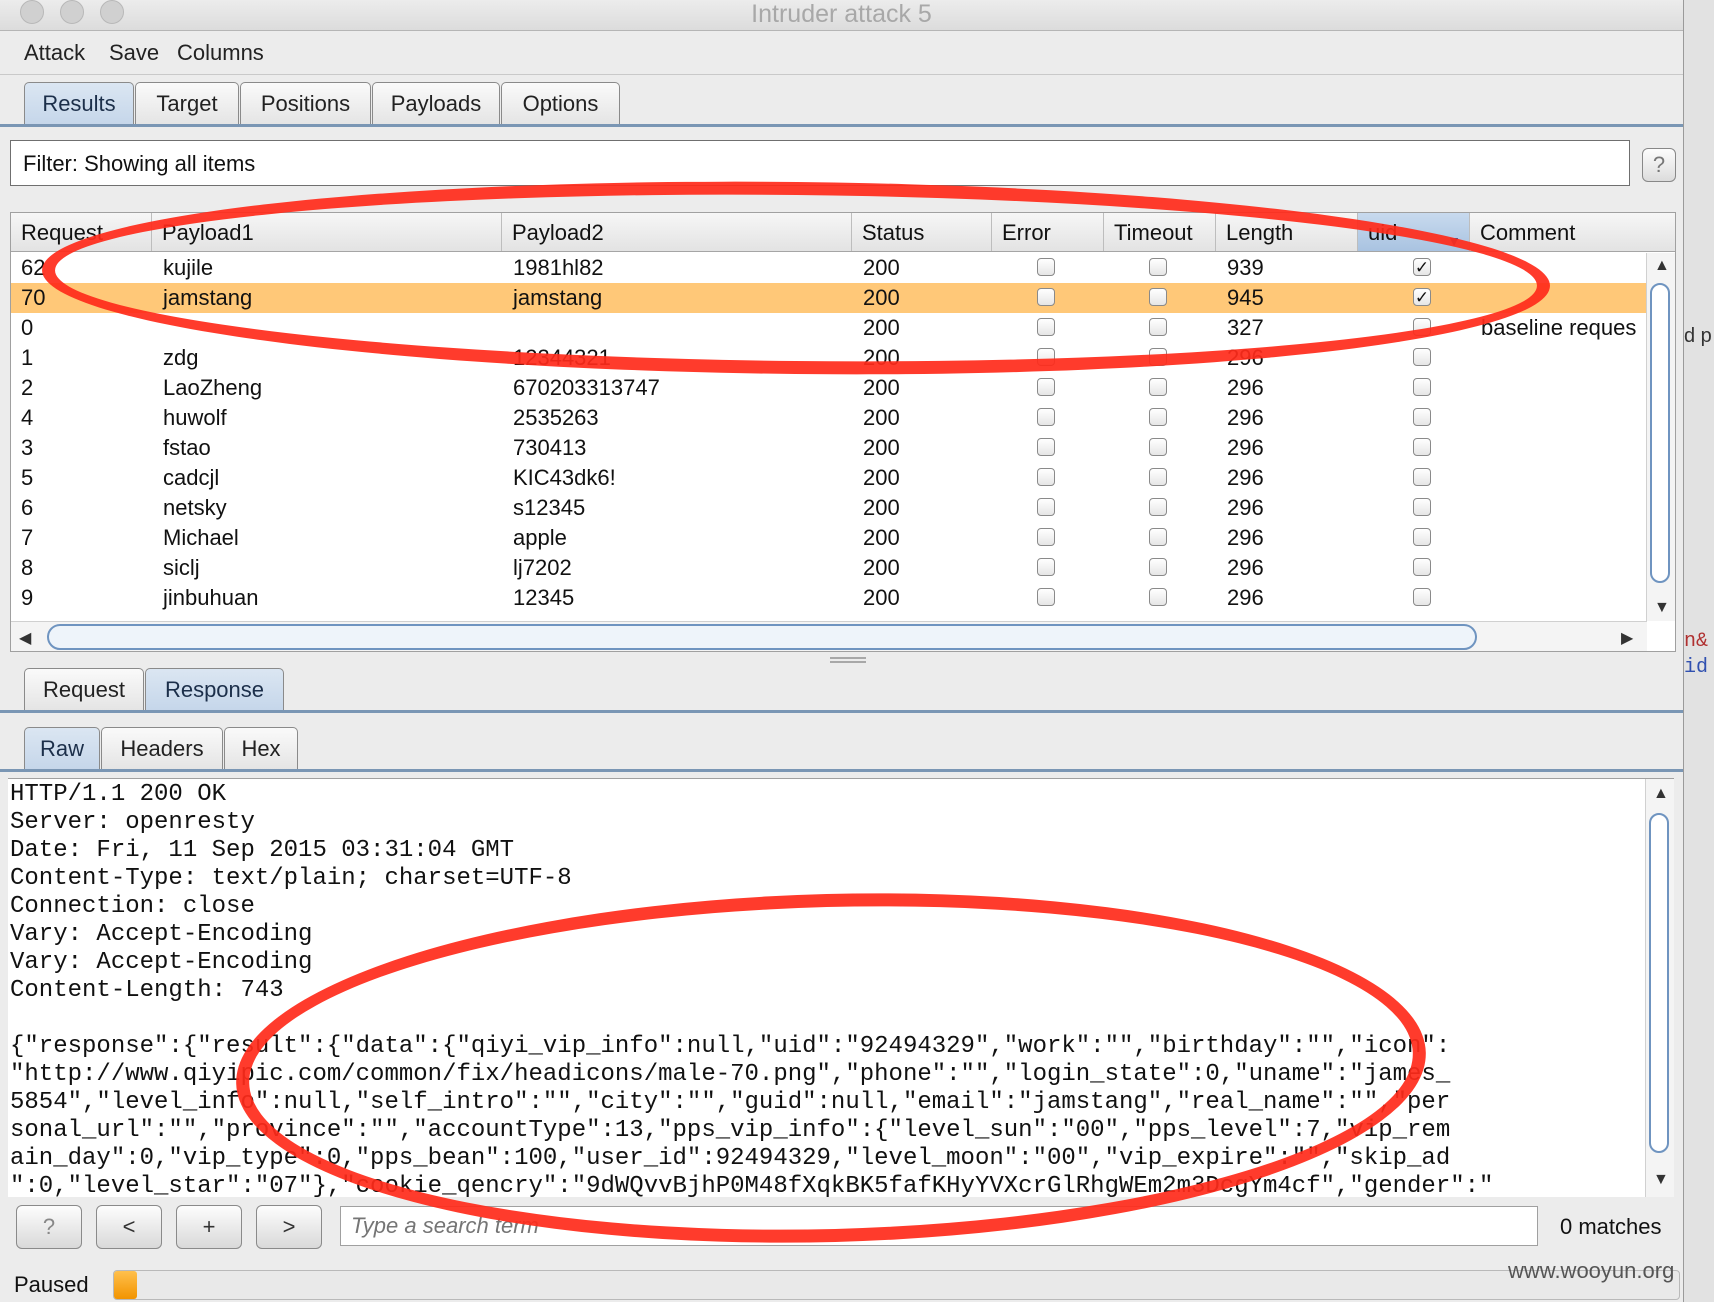  I want to click on filter-help-button: ?, so click(1659, 165).